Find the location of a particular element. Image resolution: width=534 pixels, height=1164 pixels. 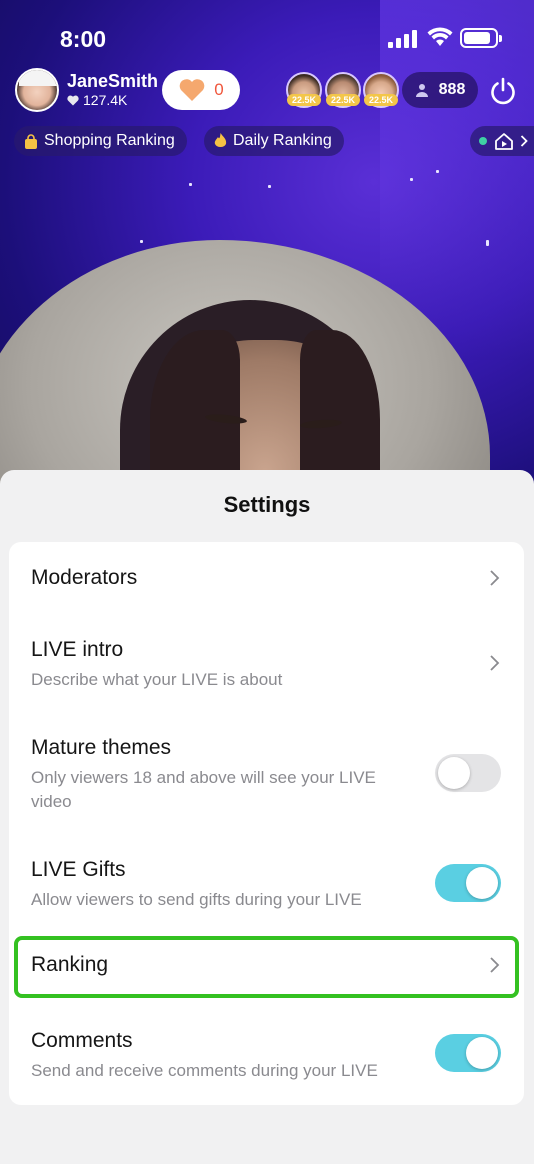

settings-title: Settings is located at coordinates (267, 504).